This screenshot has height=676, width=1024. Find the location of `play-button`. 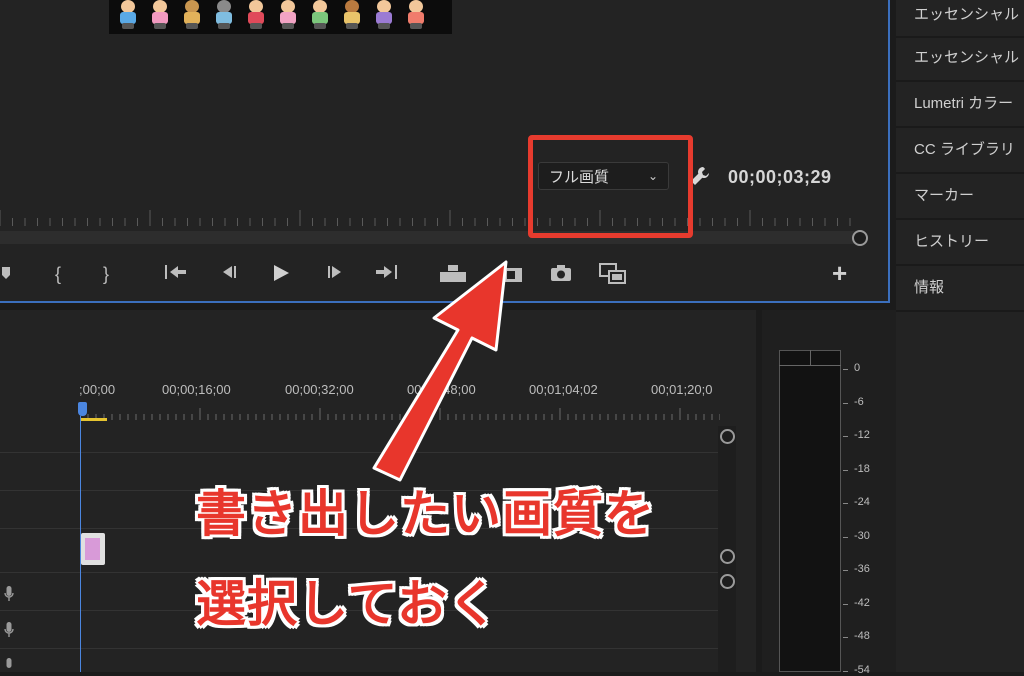

play-button is located at coordinates (281, 274).